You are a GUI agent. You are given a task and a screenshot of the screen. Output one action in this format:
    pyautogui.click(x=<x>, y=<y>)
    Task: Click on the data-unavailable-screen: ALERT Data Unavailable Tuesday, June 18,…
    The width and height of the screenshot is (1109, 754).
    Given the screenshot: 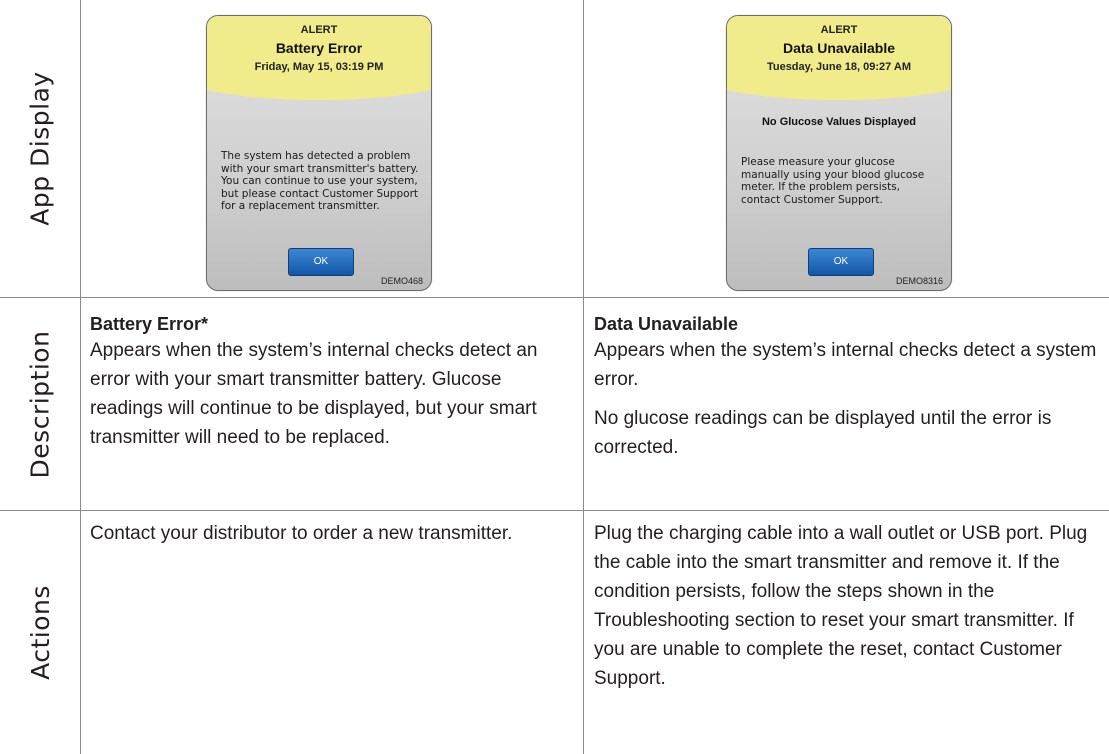 What is the action you would take?
    pyautogui.click(x=839, y=153)
    